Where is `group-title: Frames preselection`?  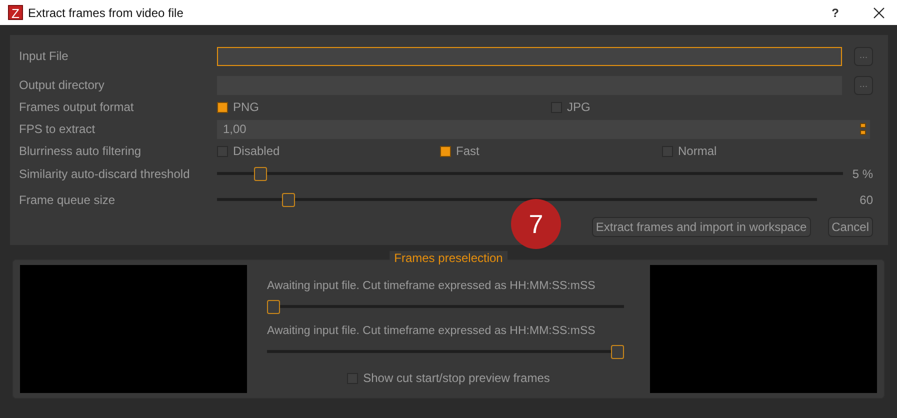
group-title: Frames preselection is located at coordinates (448, 258).